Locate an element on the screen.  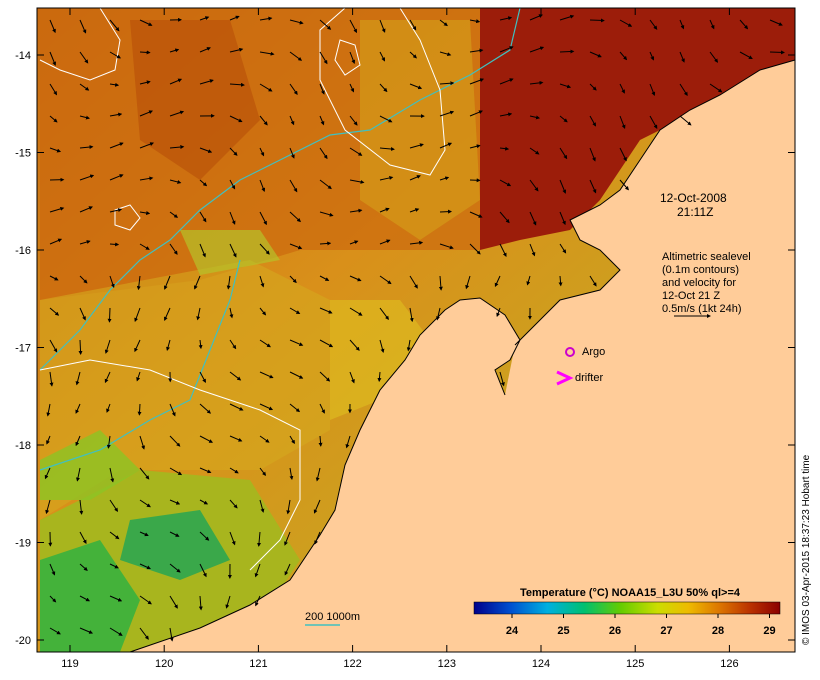
altimetry-line-5: 0.5m/s (1kt 24h) is located at coordinates (701, 309).